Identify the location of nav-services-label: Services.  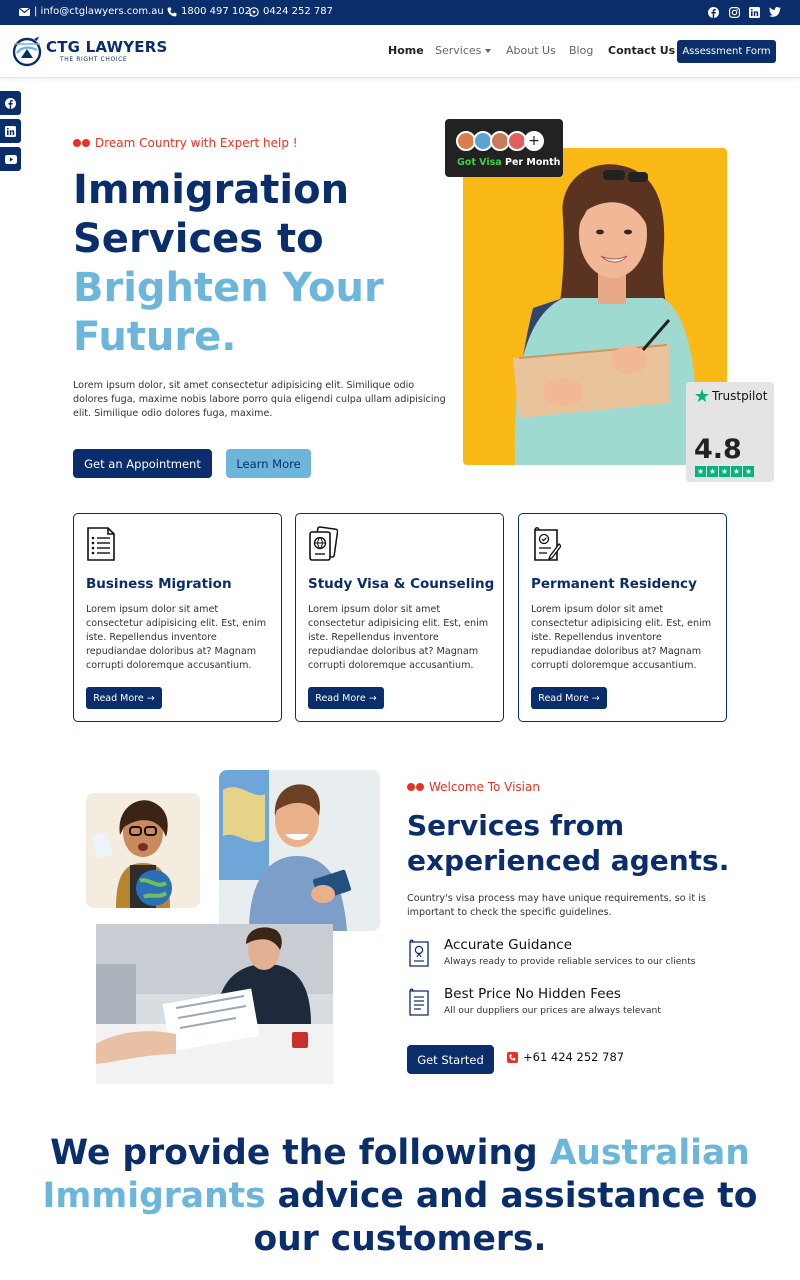
(458, 50).